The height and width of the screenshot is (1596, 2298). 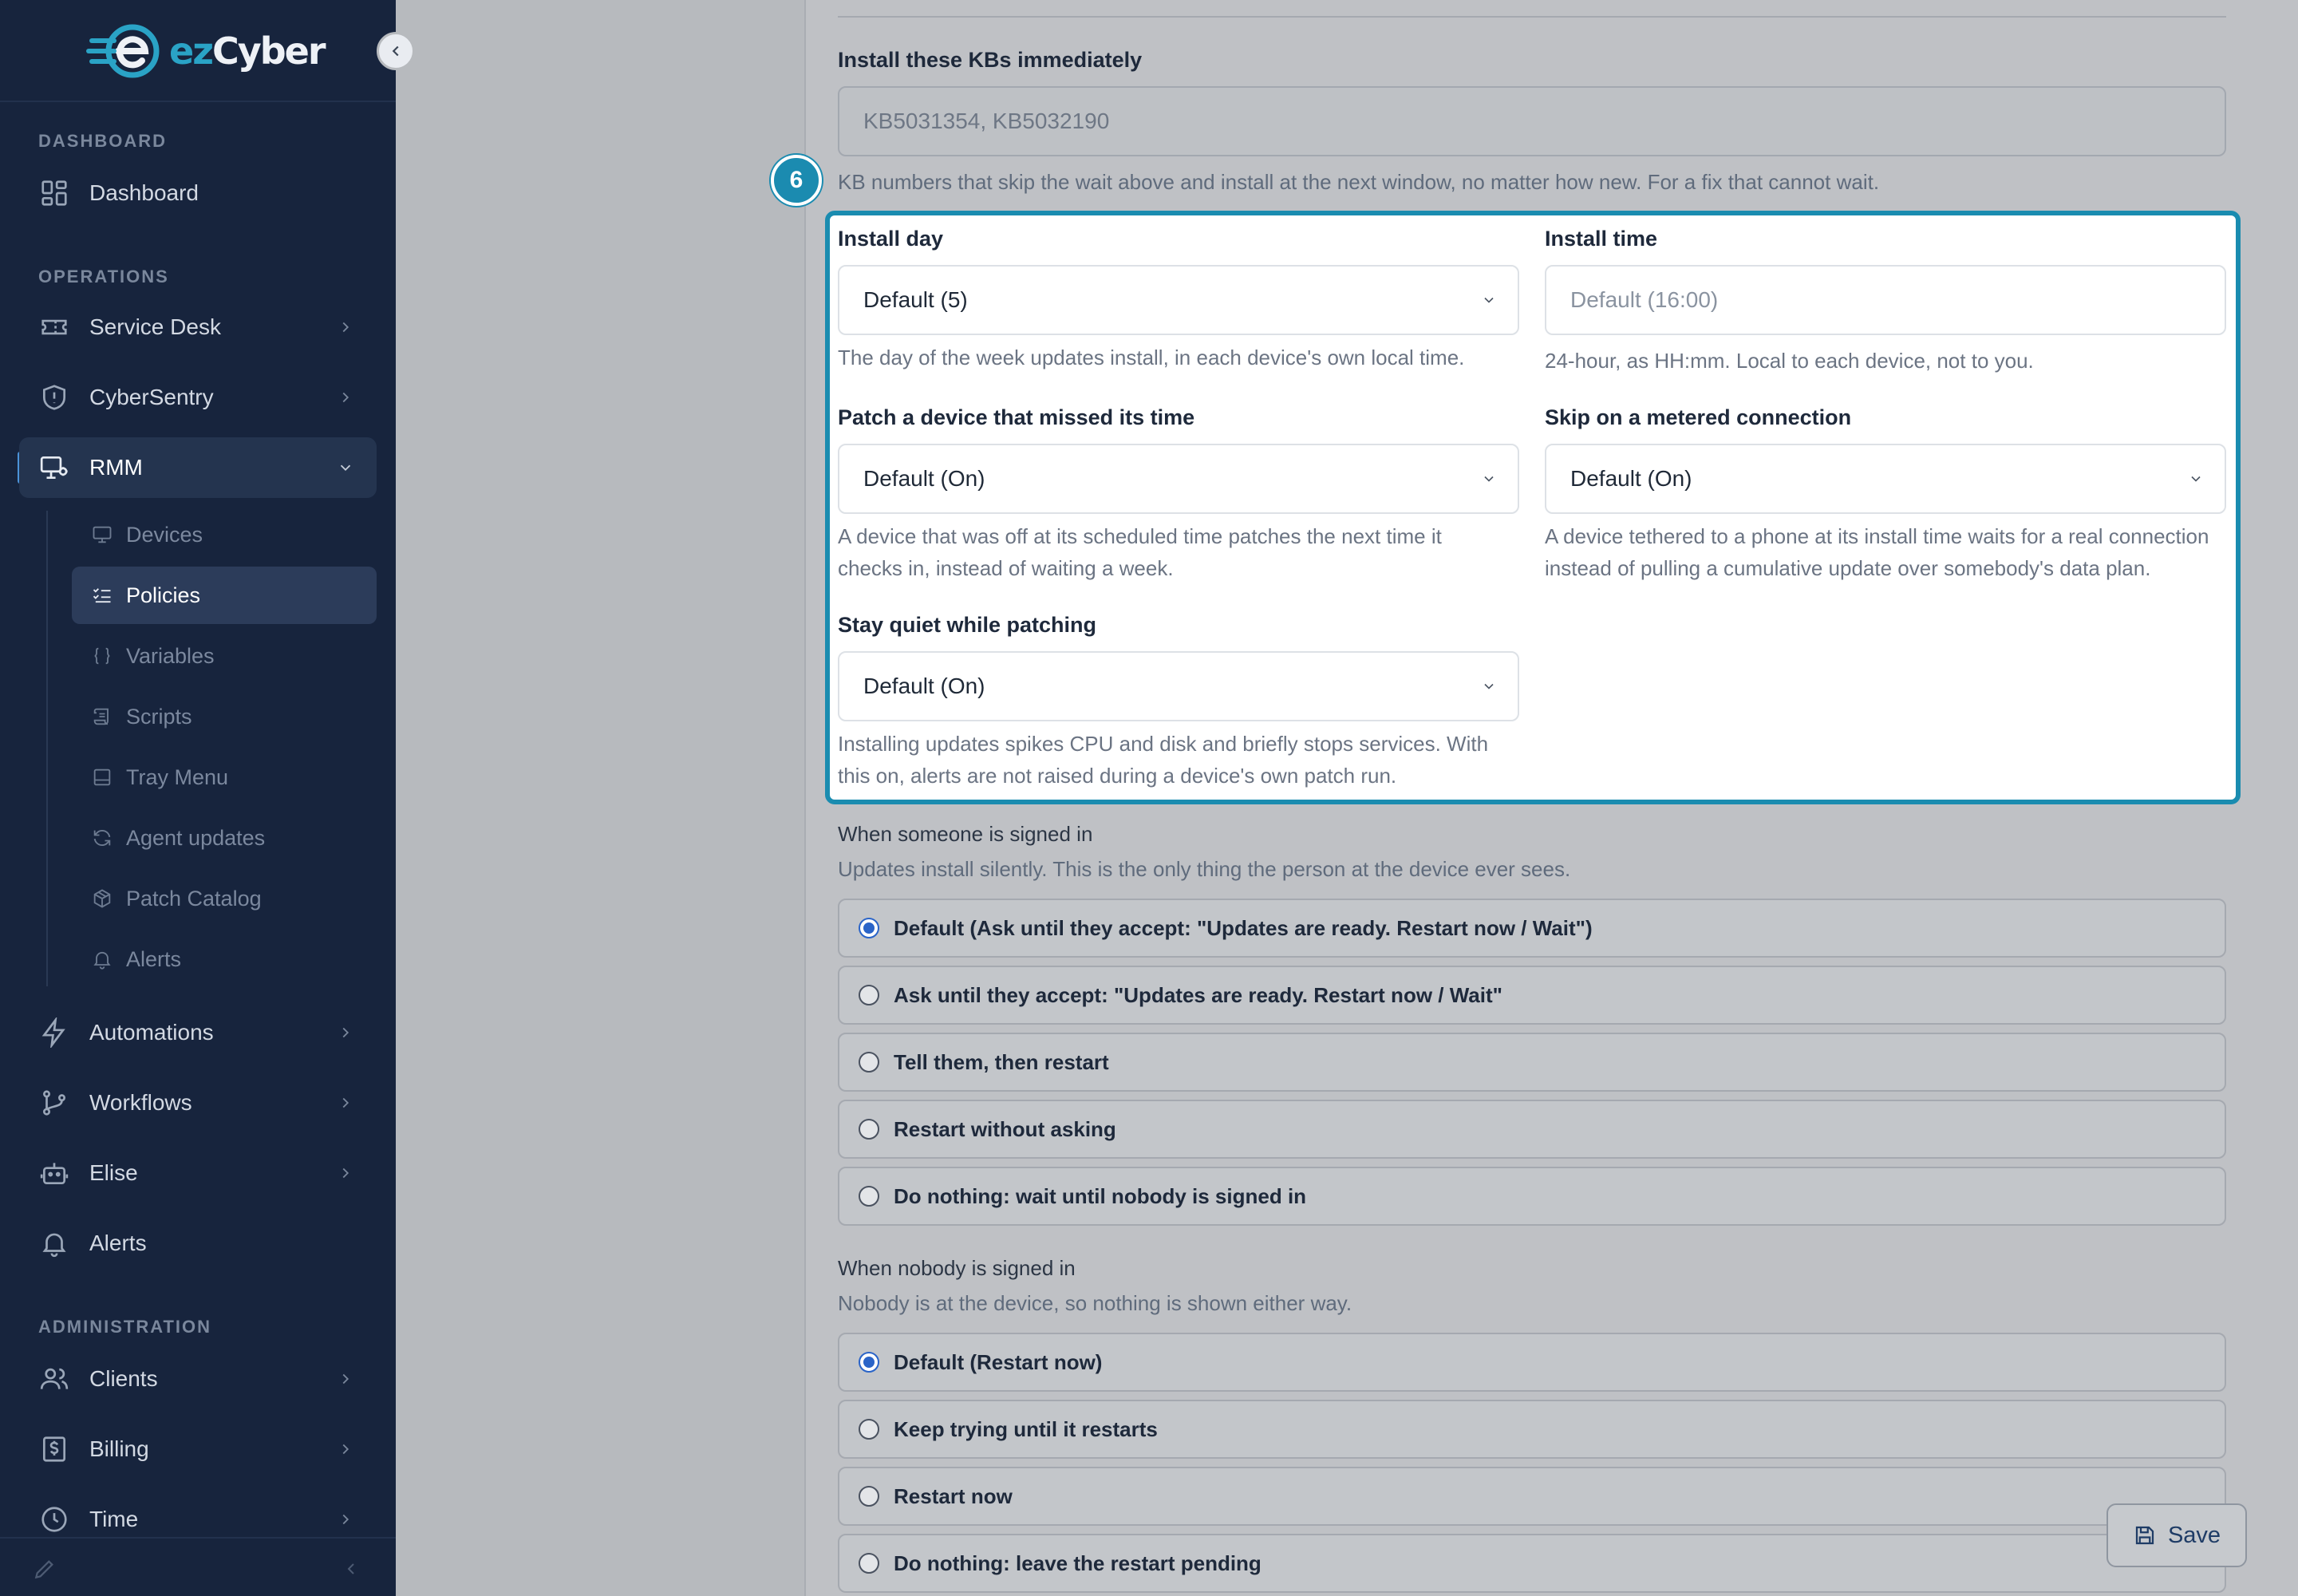 I want to click on missed-label: Patch a device that missed its time, so click(x=1016, y=417).